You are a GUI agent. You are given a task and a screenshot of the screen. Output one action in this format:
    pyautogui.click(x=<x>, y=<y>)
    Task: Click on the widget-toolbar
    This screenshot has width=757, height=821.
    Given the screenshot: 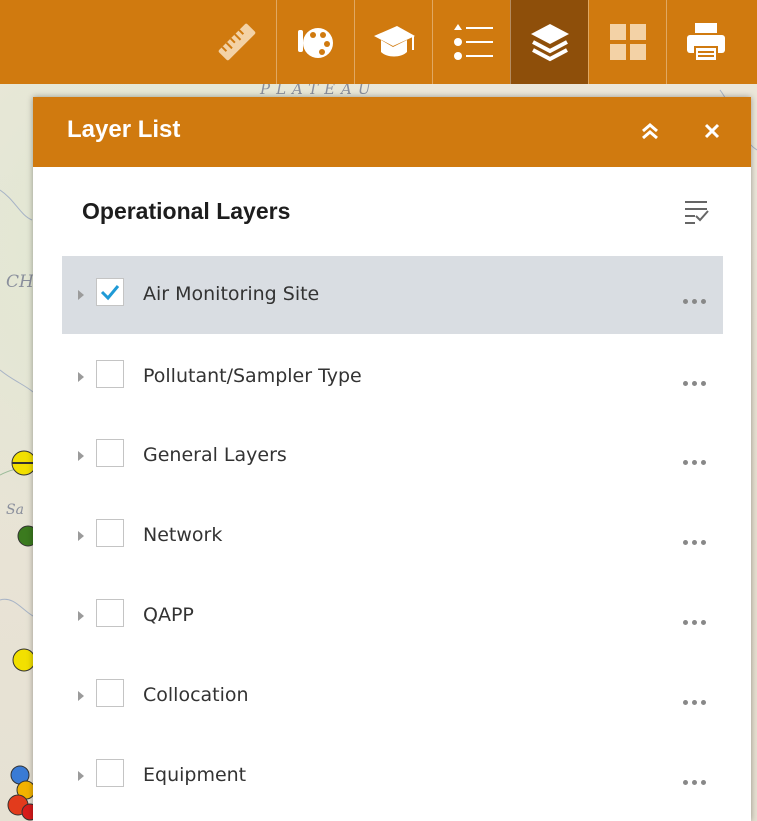 What is the action you would take?
    pyautogui.click(x=378, y=42)
    